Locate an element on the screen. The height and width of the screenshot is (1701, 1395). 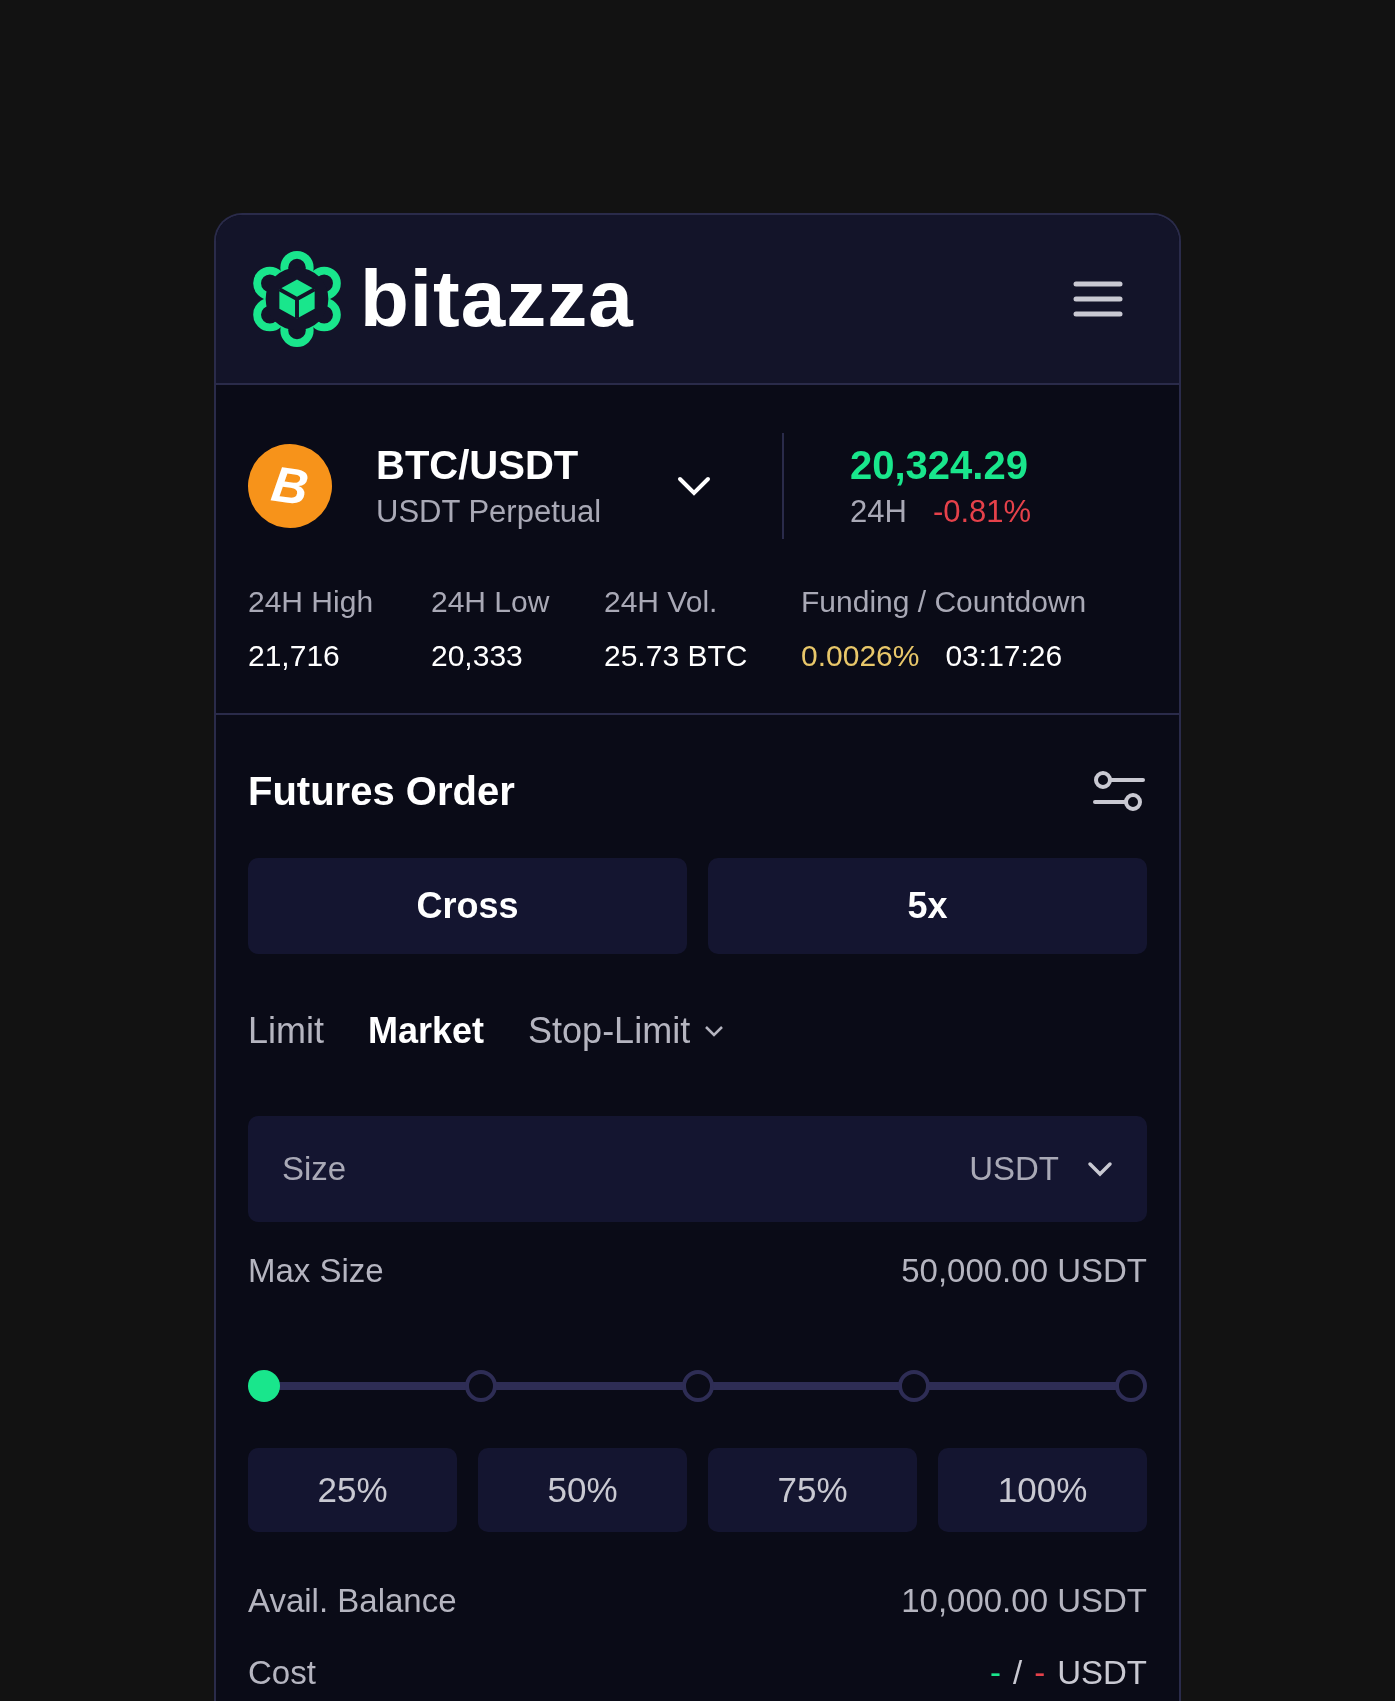
stat-label: 24H Low is located at coordinates (491, 602).